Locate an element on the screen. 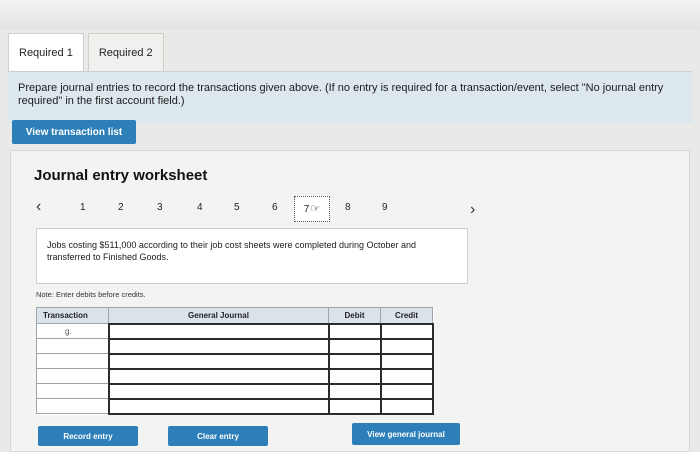  chevron-left-icon: ‹ is located at coordinates (38, 207).